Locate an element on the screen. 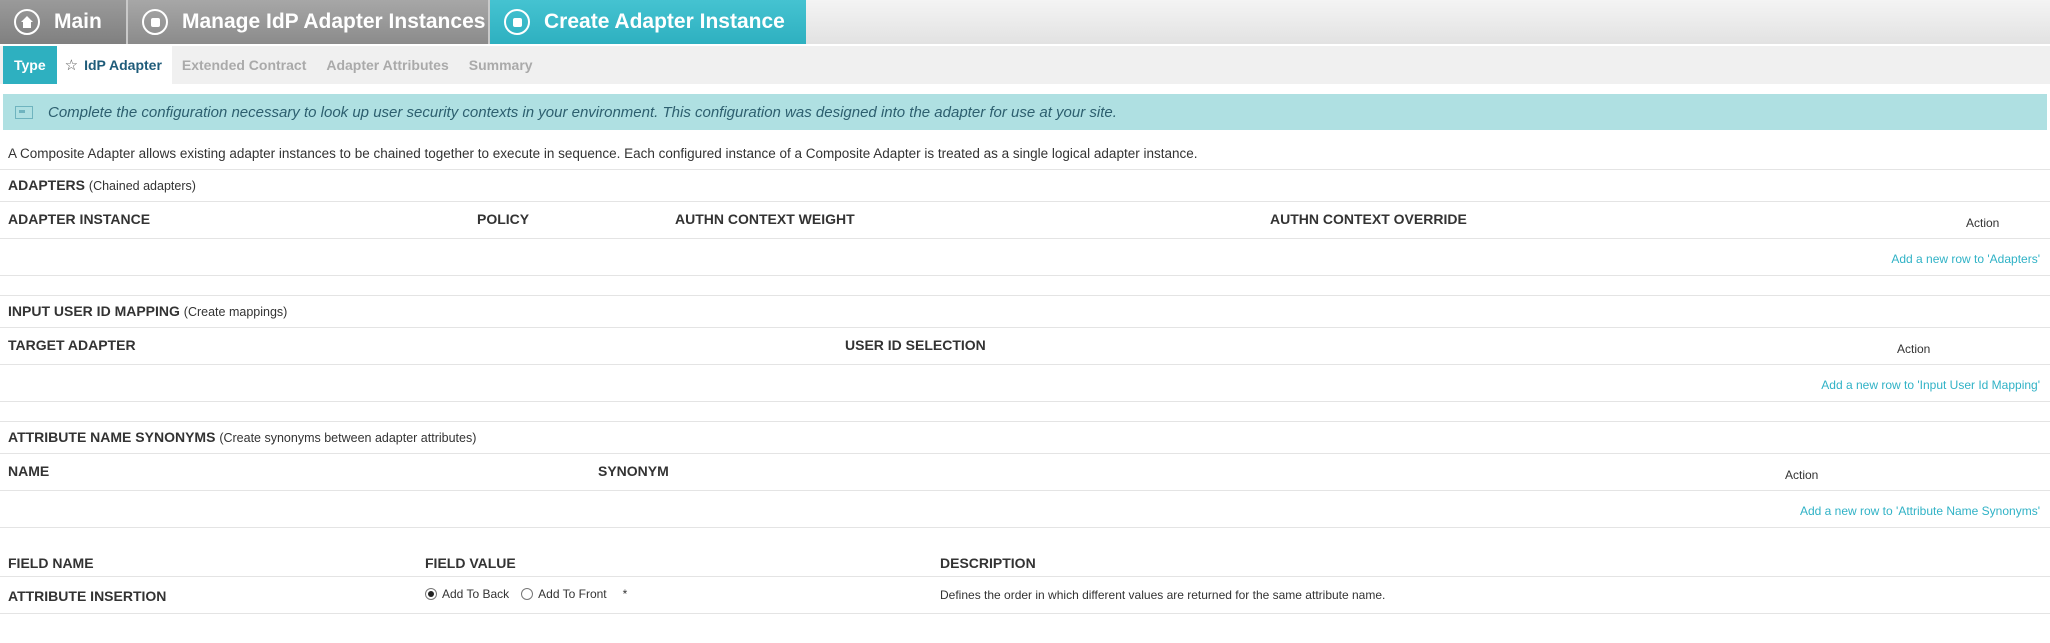 The height and width of the screenshot is (643, 2050). synonyms-title: ATTRIBUTE NAME SYNONYMS is located at coordinates (112, 437).